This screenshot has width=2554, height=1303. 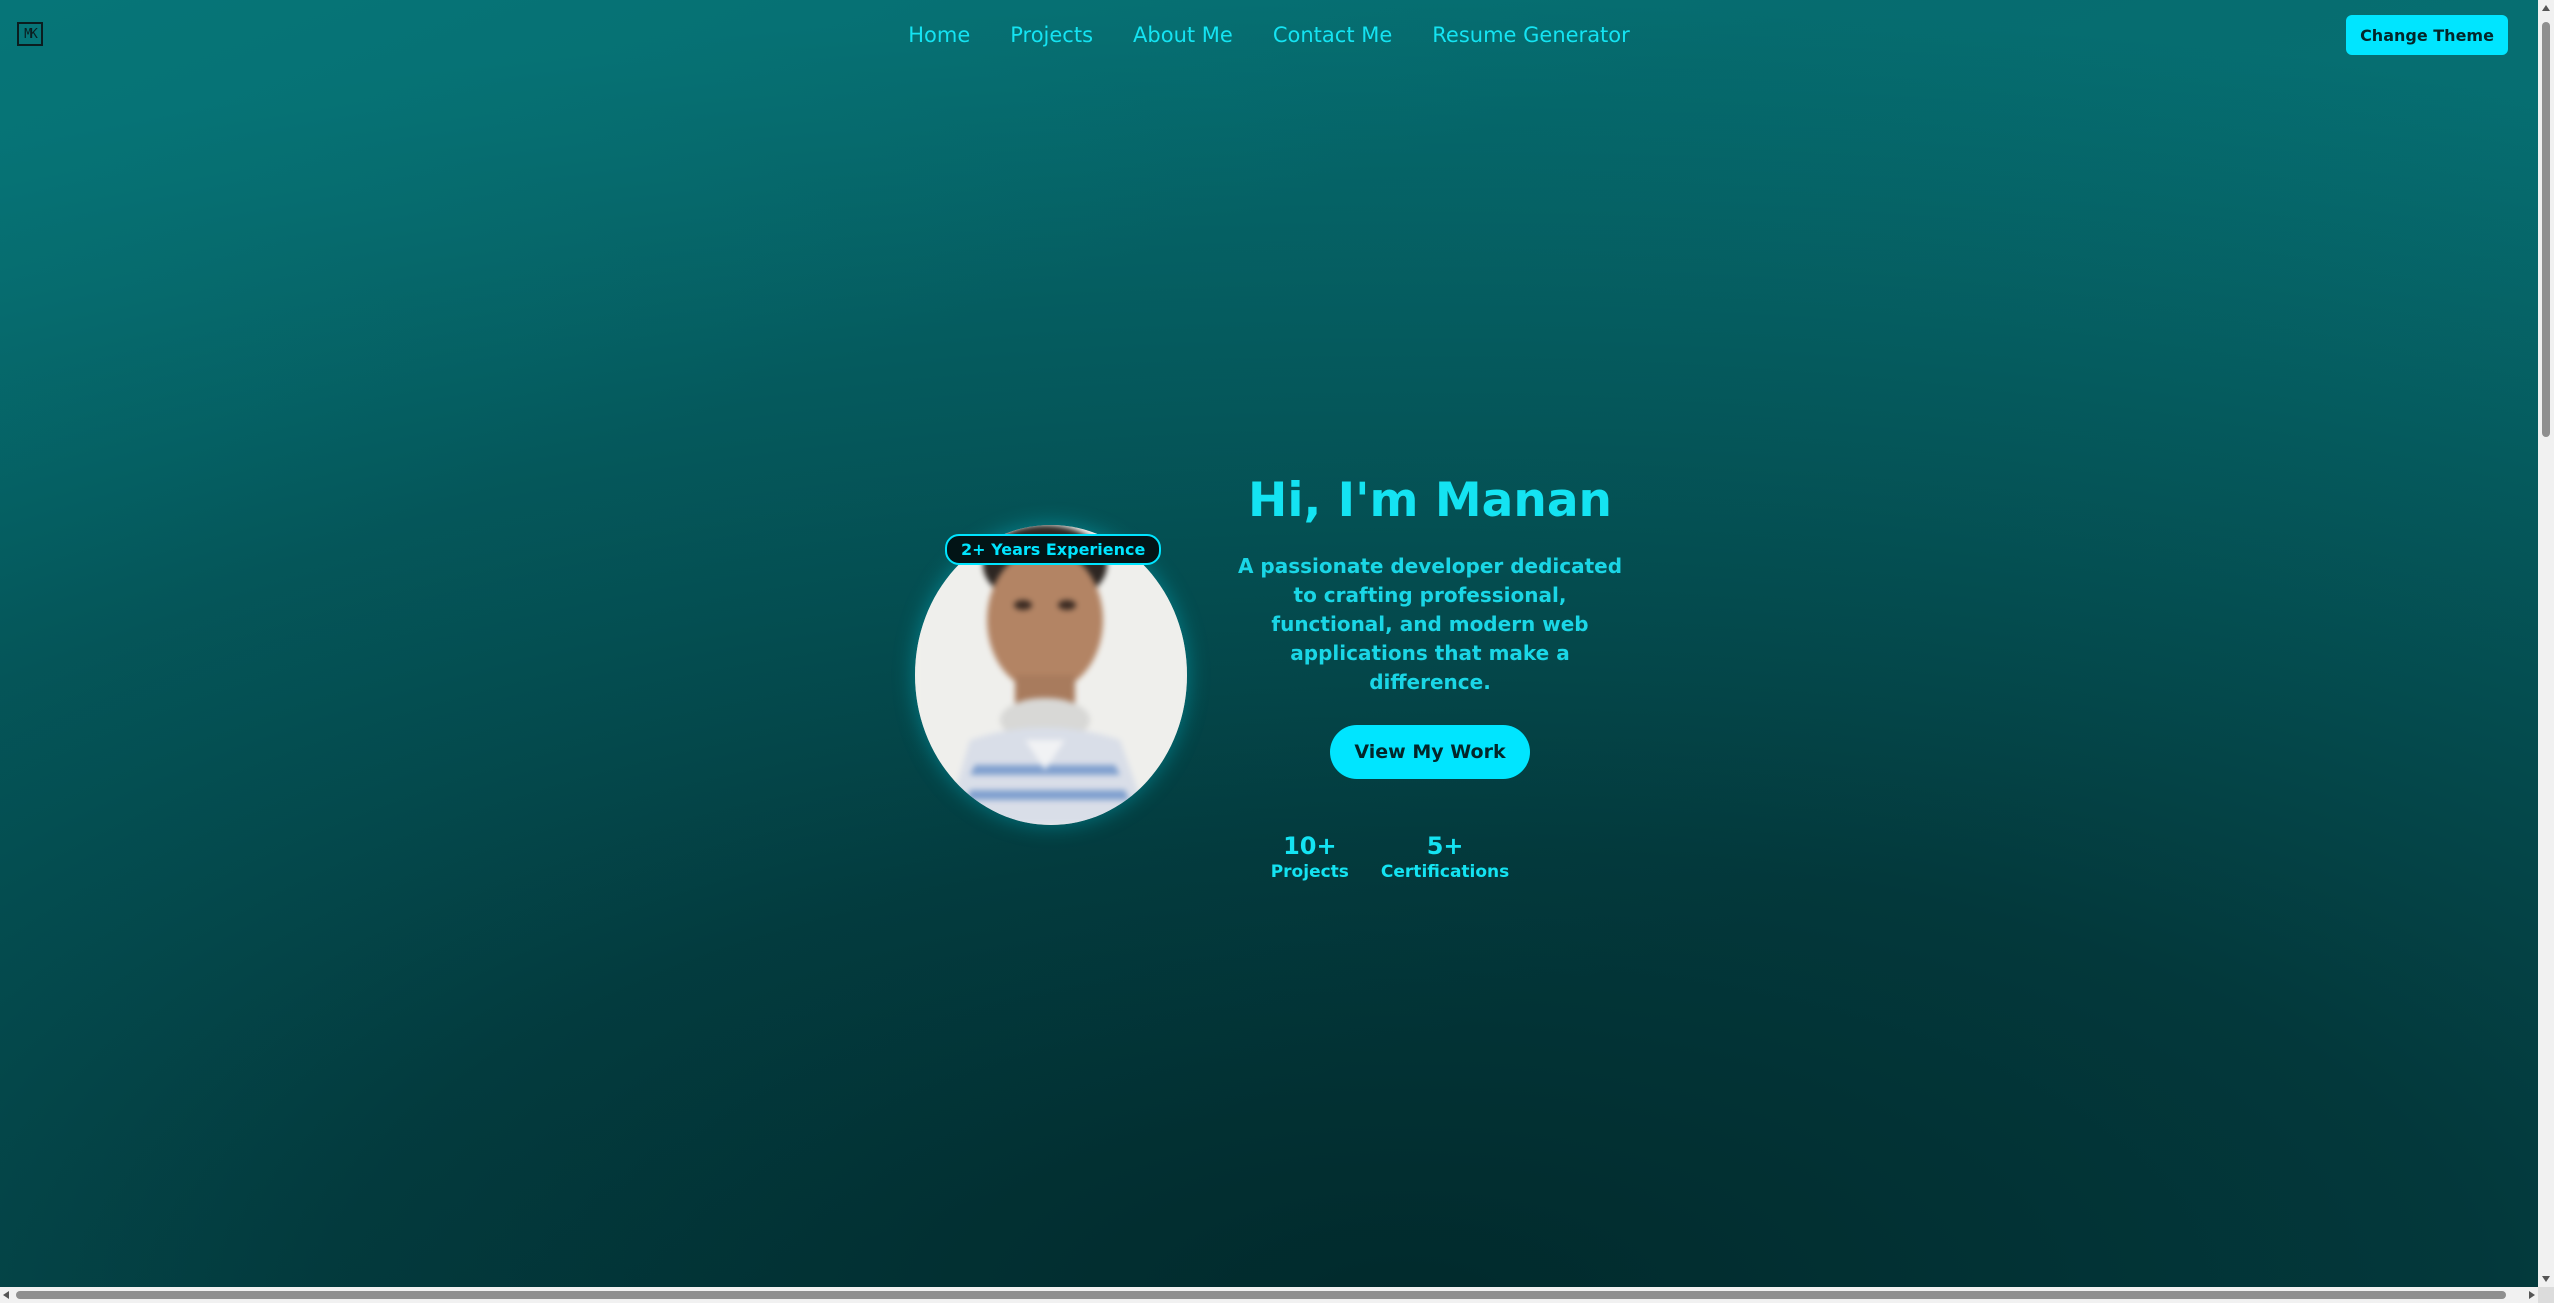 I want to click on stat-certifications: 5+ Certifications, so click(x=1445, y=857).